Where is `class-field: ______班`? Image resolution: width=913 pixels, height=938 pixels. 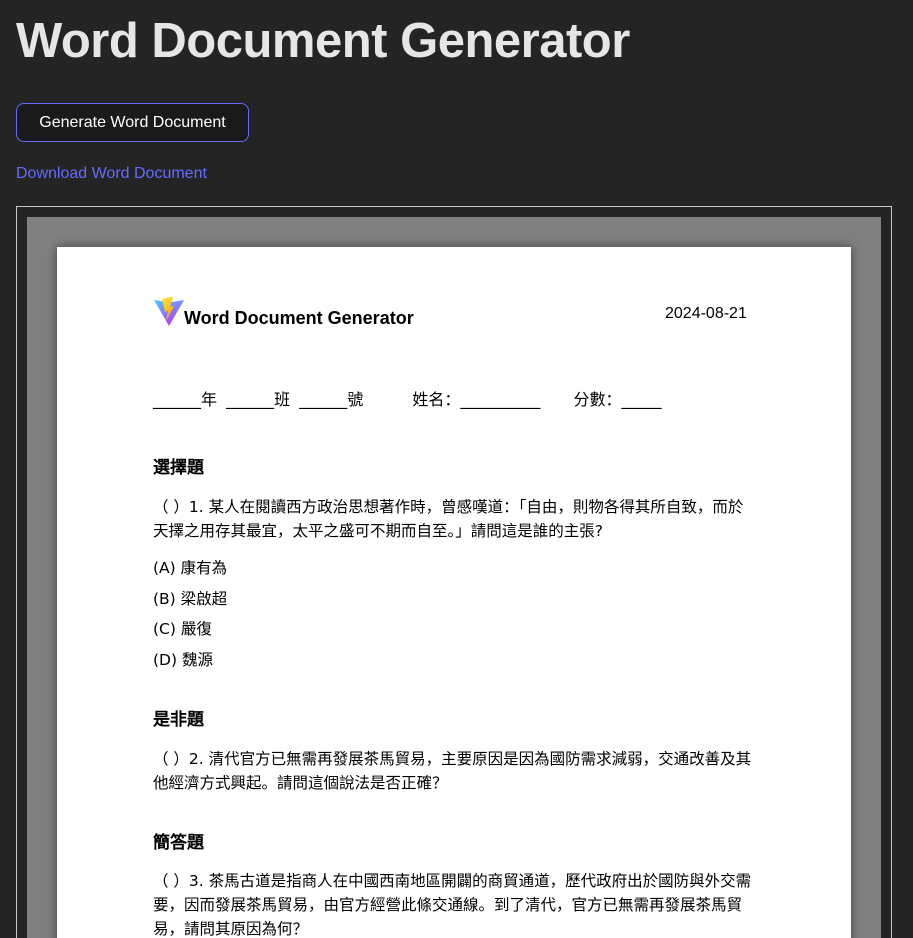 class-field: ______班 is located at coordinates (258, 399).